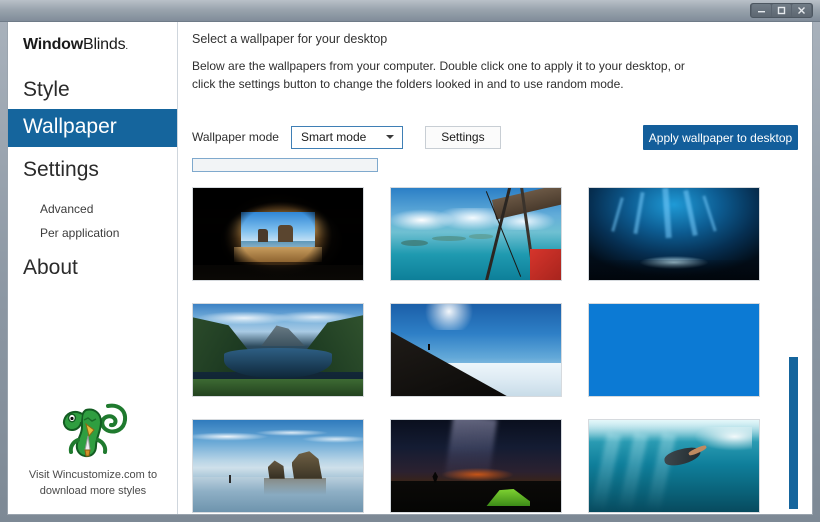  What do you see at coordinates (793, 433) in the screenshot?
I see `gallery-scrollbar-thumb` at bounding box center [793, 433].